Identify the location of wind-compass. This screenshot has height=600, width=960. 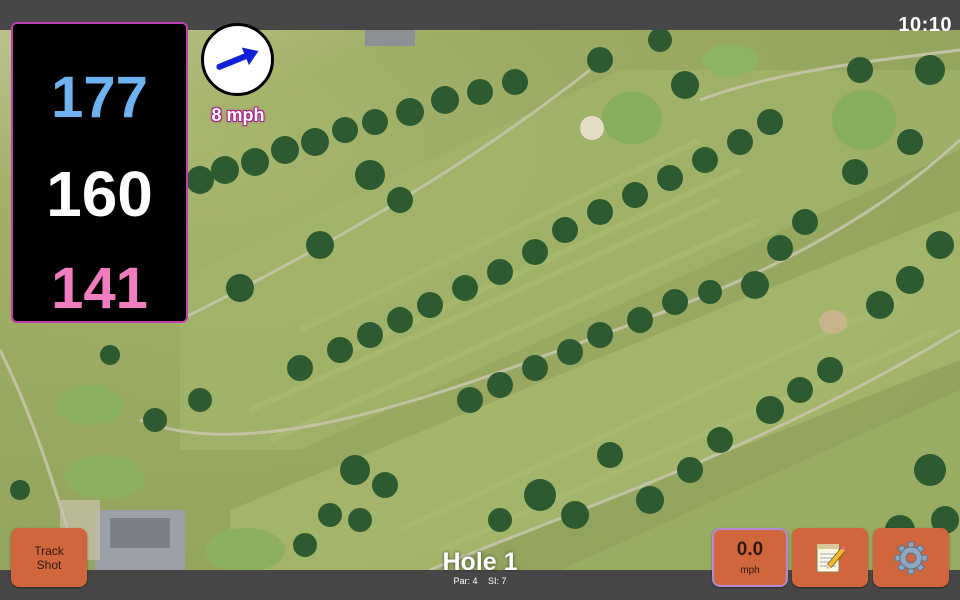
(237, 59).